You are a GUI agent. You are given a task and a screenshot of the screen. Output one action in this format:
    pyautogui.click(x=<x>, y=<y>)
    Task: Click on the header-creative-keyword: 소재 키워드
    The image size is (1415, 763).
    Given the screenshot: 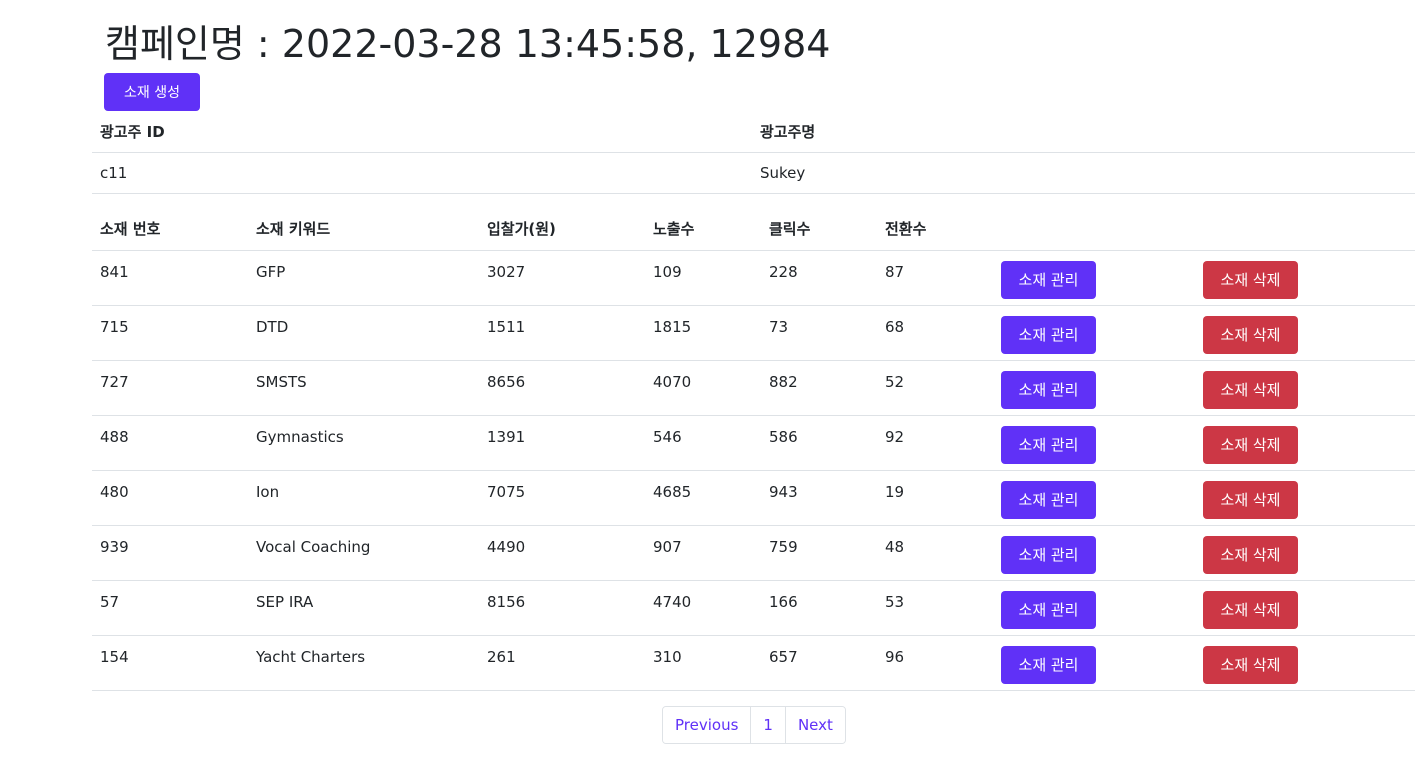 What is the action you would take?
    pyautogui.click(x=363, y=229)
    